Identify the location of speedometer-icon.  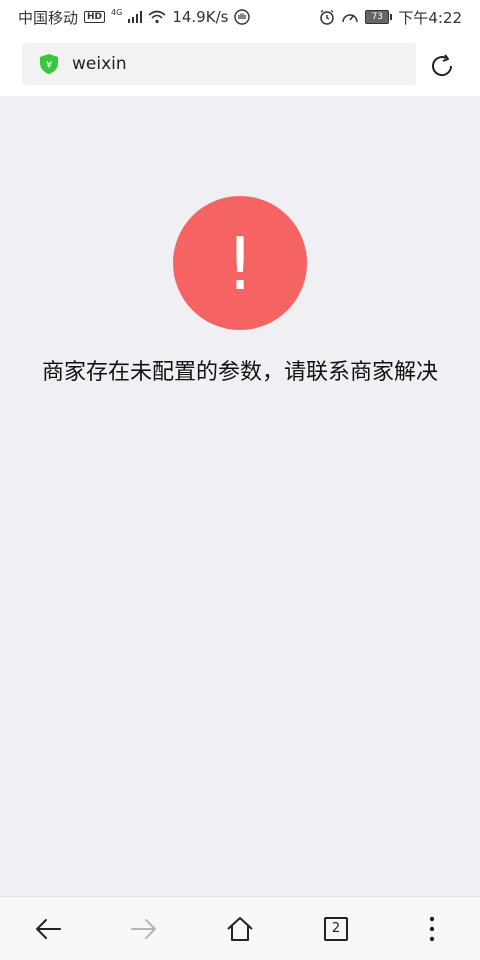
(350, 18).